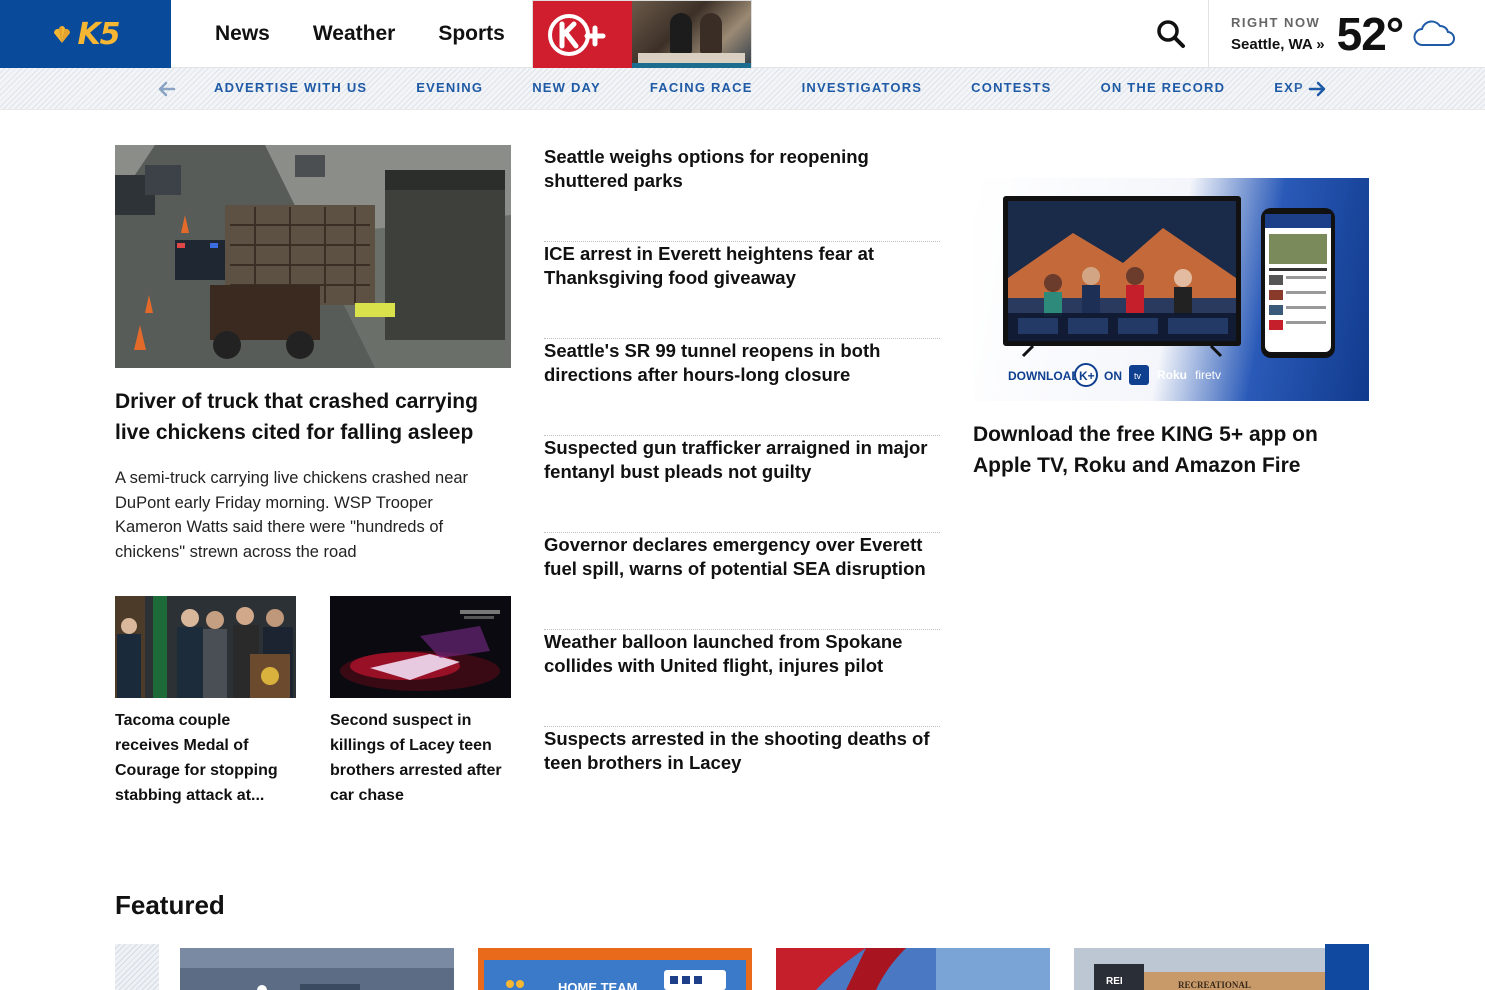  What do you see at coordinates (1208, 375) in the screenshot?
I see `promo-firetv-text: firetv` at bounding box center [1208, 375].